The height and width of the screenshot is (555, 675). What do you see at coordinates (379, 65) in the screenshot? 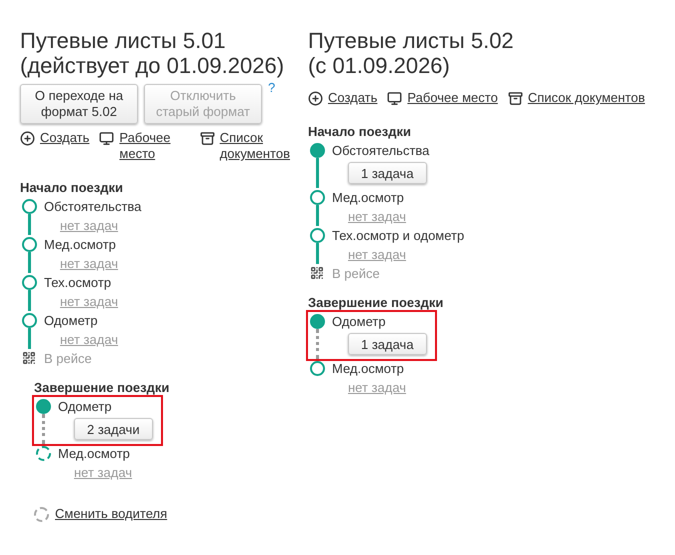
I see `page-title: (с 01.09.2026)` at bounding box center [379, 65].